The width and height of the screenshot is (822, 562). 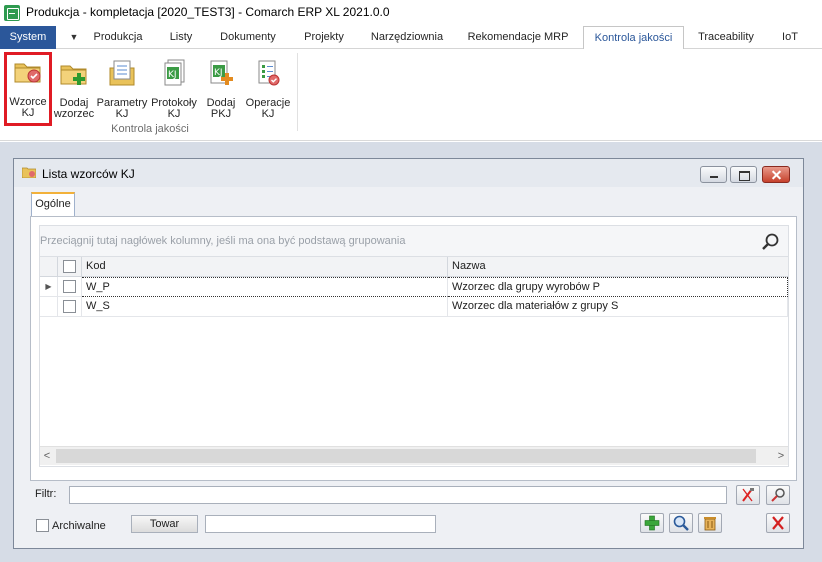 I want to click on row-indicator-cell, so click(x=49, y=307).